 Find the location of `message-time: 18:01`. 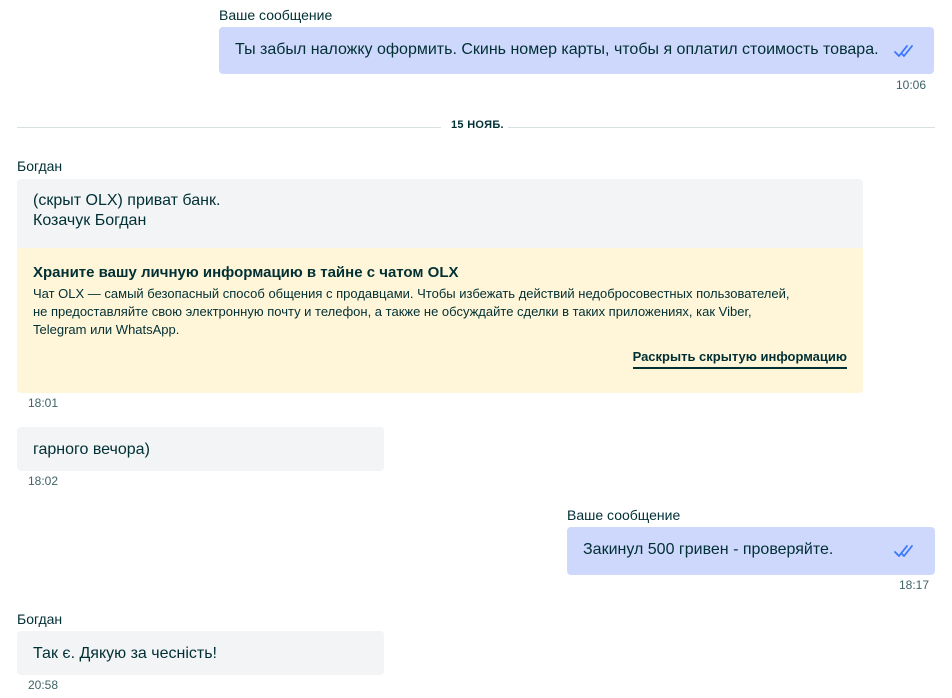

message-time: 18:01 is located at coordinates (43, 403).